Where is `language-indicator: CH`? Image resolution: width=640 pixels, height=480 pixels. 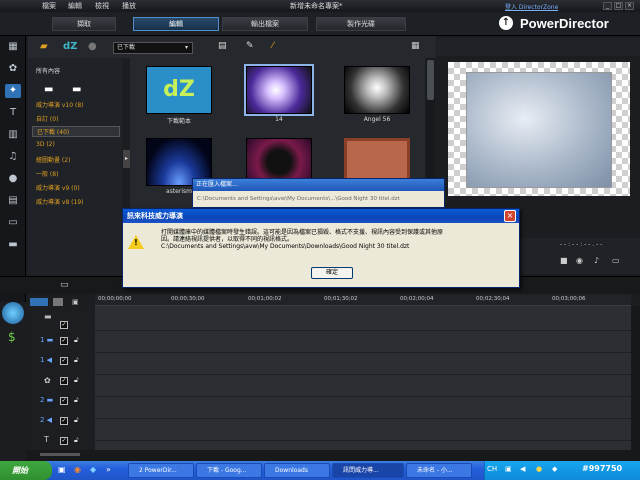 language-indicator: CH is located at coordinates (492, 469).